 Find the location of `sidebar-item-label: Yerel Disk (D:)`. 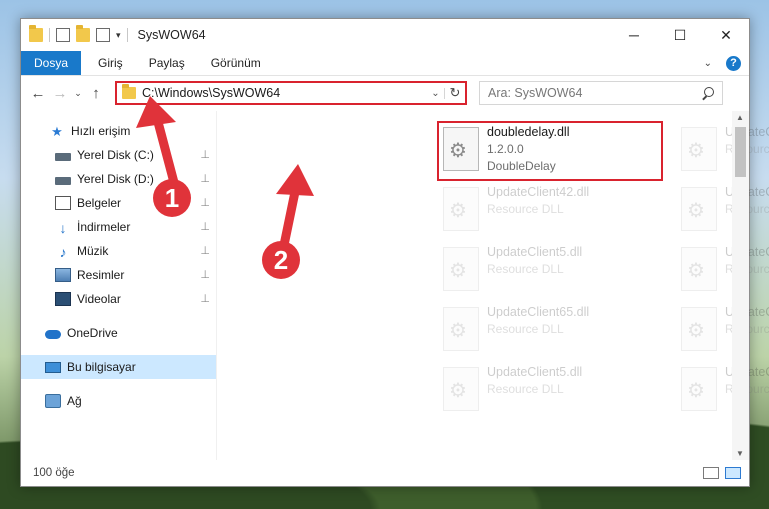

sidebar-item-label: Yerel Disk (D:) is located at coordinates (115, 179).